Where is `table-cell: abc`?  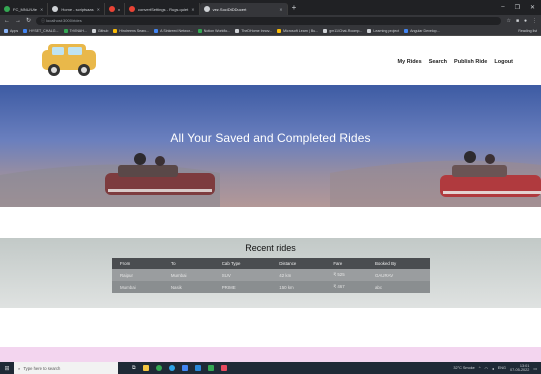
table-cell: abc is located at coordinates (398, 287).